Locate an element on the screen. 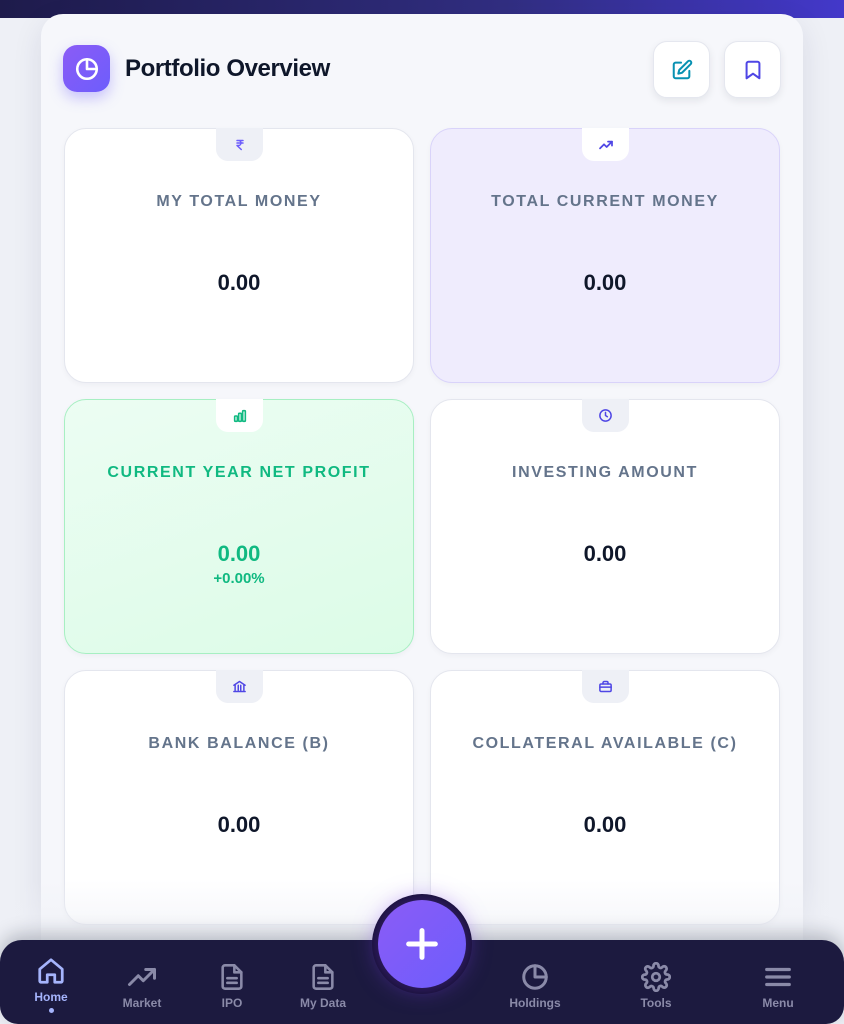 This screenshot has width=844, height=1024. nav-label: Holdings is located at coordinates (535, 1003).